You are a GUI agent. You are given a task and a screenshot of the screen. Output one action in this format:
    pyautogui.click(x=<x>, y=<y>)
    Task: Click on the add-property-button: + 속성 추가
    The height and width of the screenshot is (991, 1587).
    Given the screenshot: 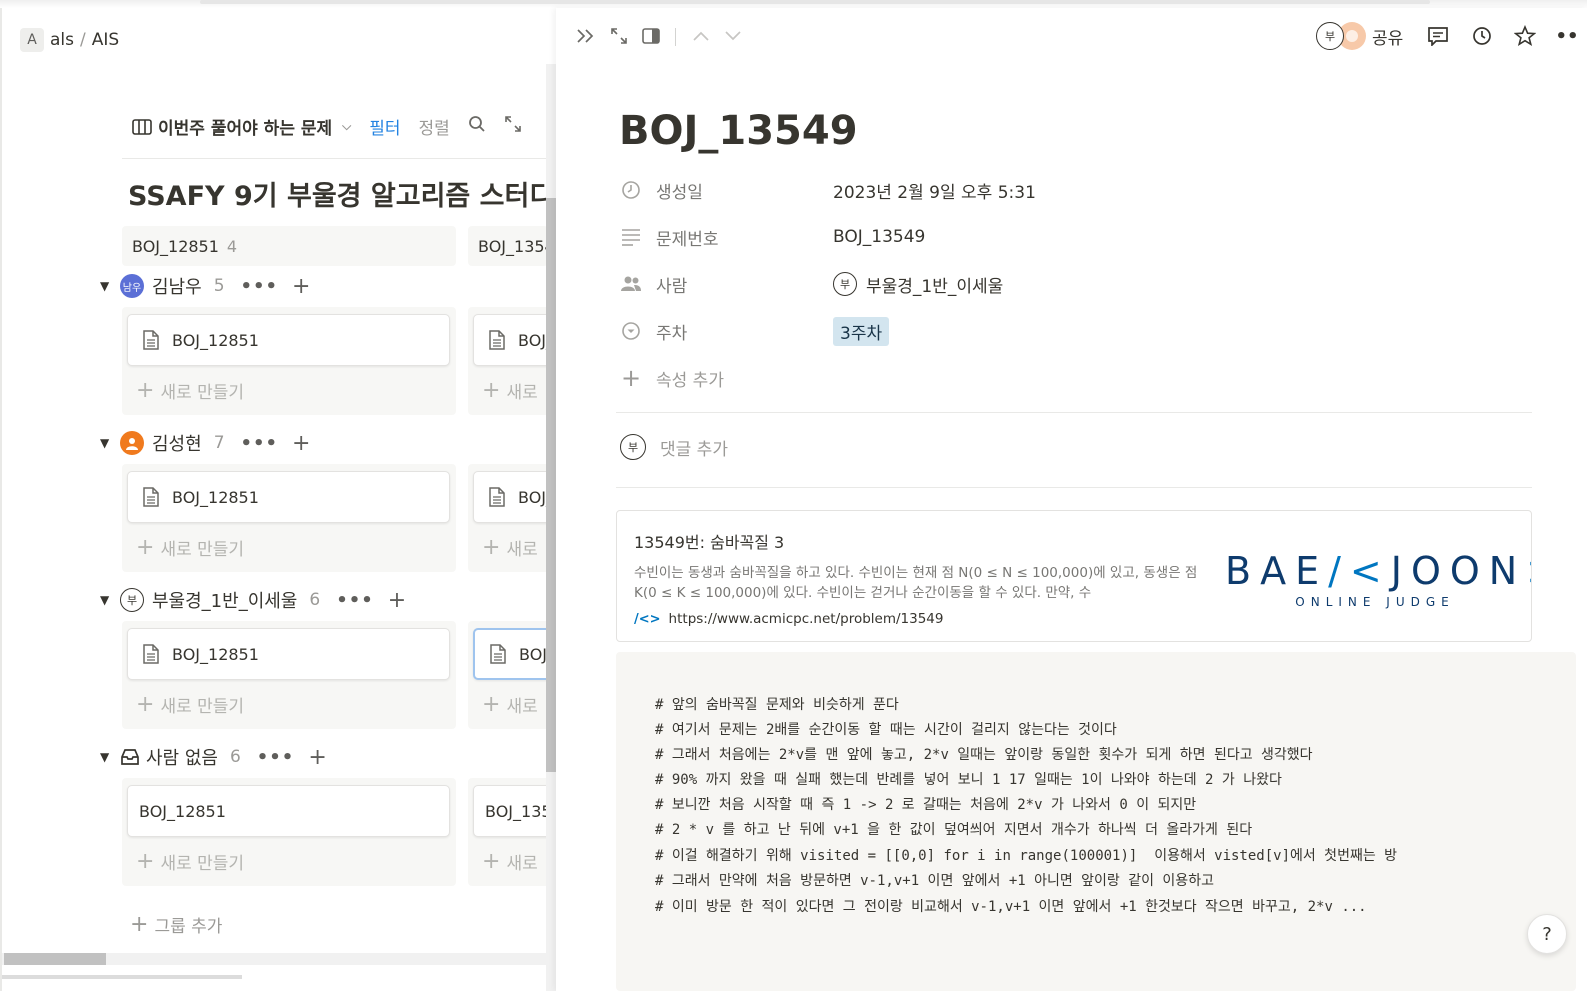 What is the action you would take?
    pyautogui.click(x=672, y=378)
    